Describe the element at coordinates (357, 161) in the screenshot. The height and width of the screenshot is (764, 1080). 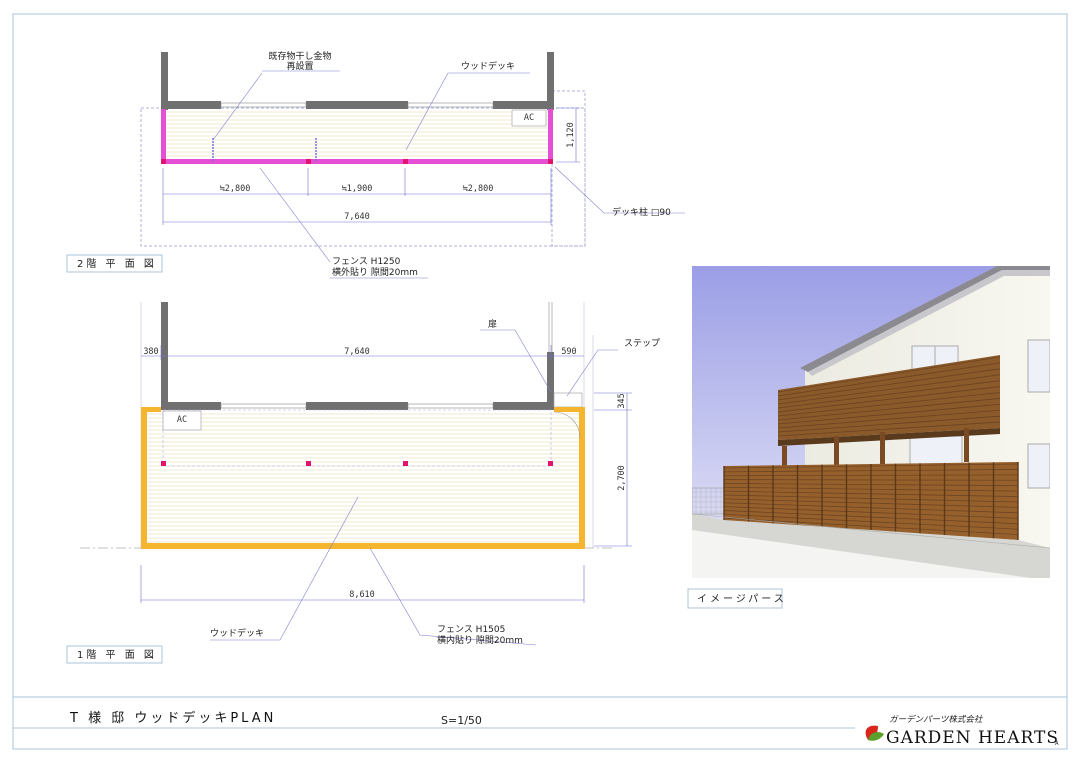
I see `floor2-fence-front` at that location.